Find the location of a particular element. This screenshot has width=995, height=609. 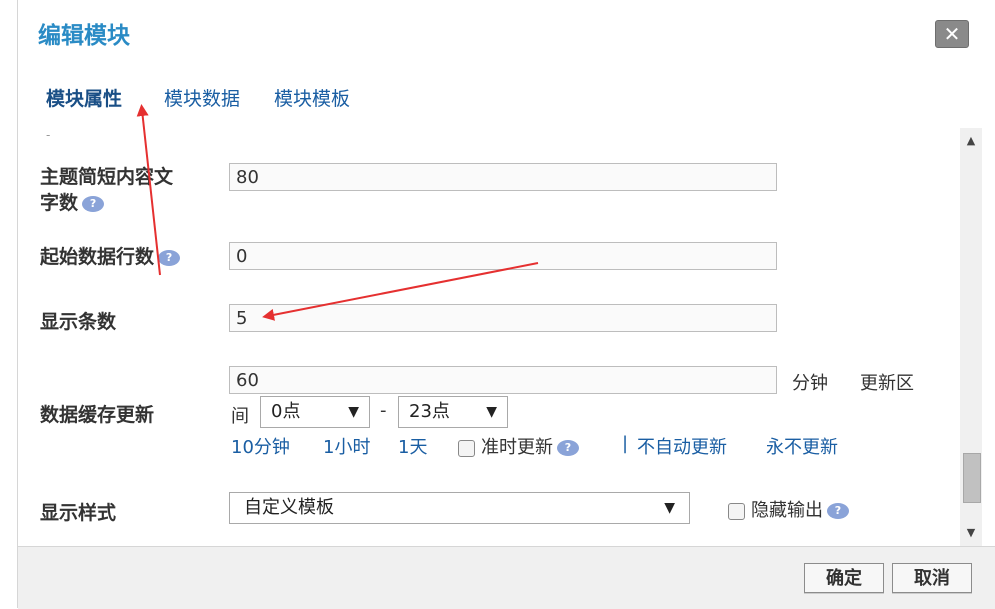

range-end-value: 23点 is located at coordinates (429, 411).